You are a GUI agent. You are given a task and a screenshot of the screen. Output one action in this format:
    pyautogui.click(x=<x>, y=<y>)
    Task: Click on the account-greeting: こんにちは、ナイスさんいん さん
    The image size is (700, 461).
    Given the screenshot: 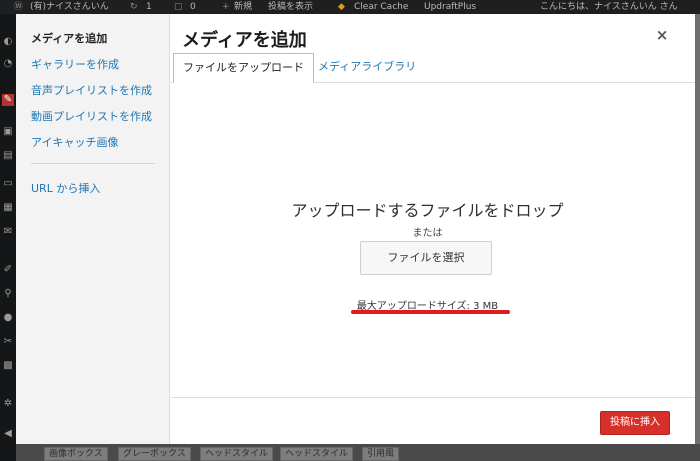 What is the action you would take?
    pyautogui.click(x=609, y=7)
    